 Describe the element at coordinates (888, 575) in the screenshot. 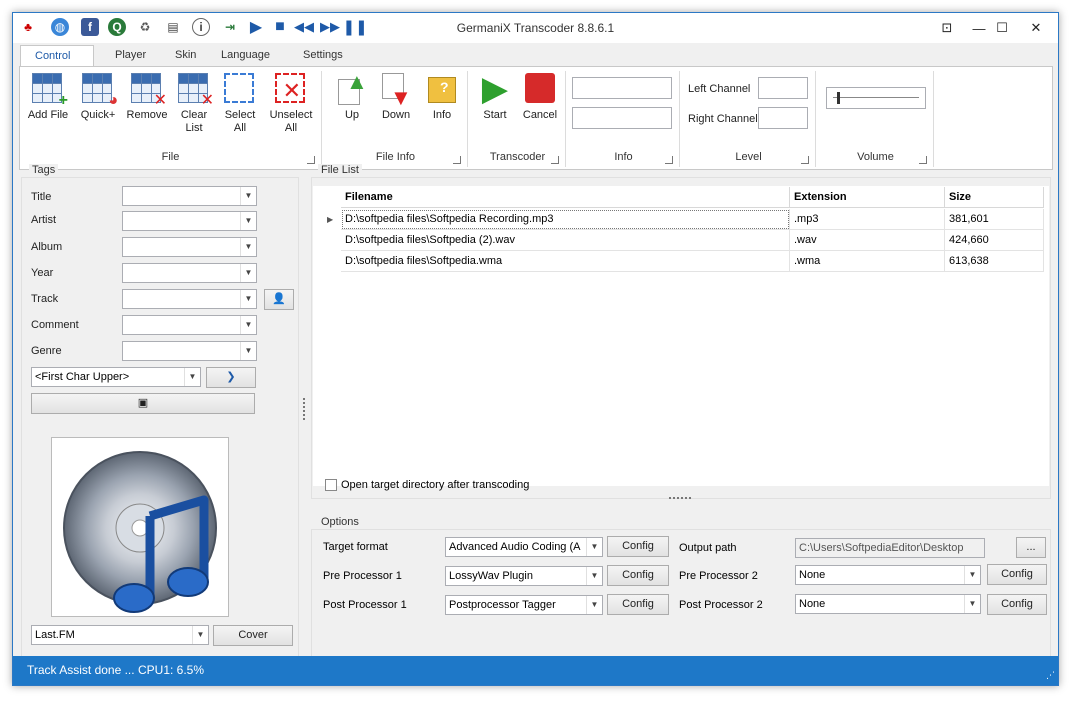

I see `pre-processor-2-select: None ▼` at that location.